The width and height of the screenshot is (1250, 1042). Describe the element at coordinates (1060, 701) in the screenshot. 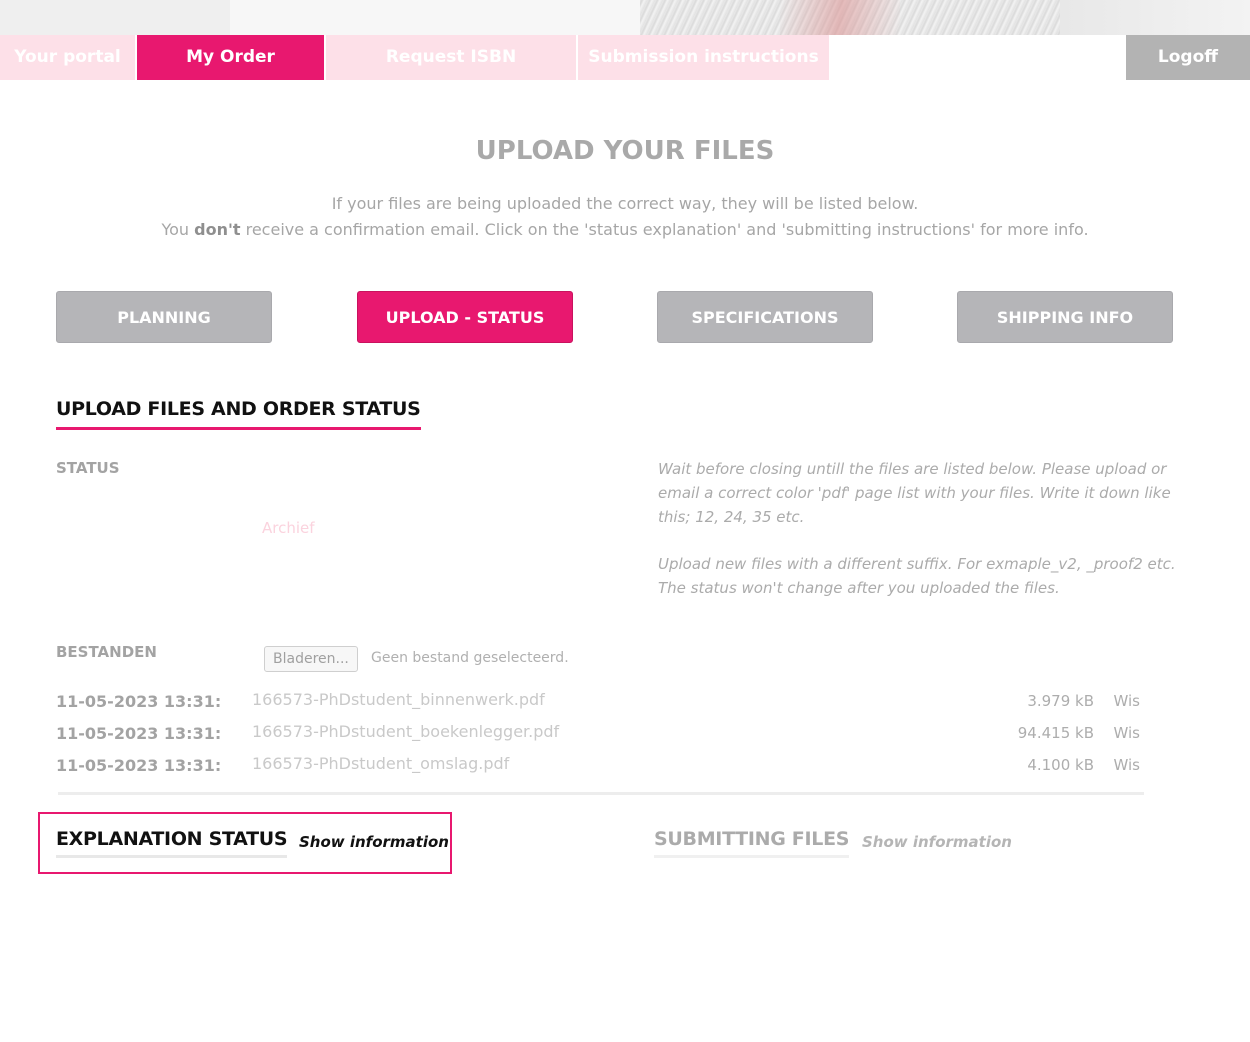

I see `file-size: 3.979 kB` at that location.